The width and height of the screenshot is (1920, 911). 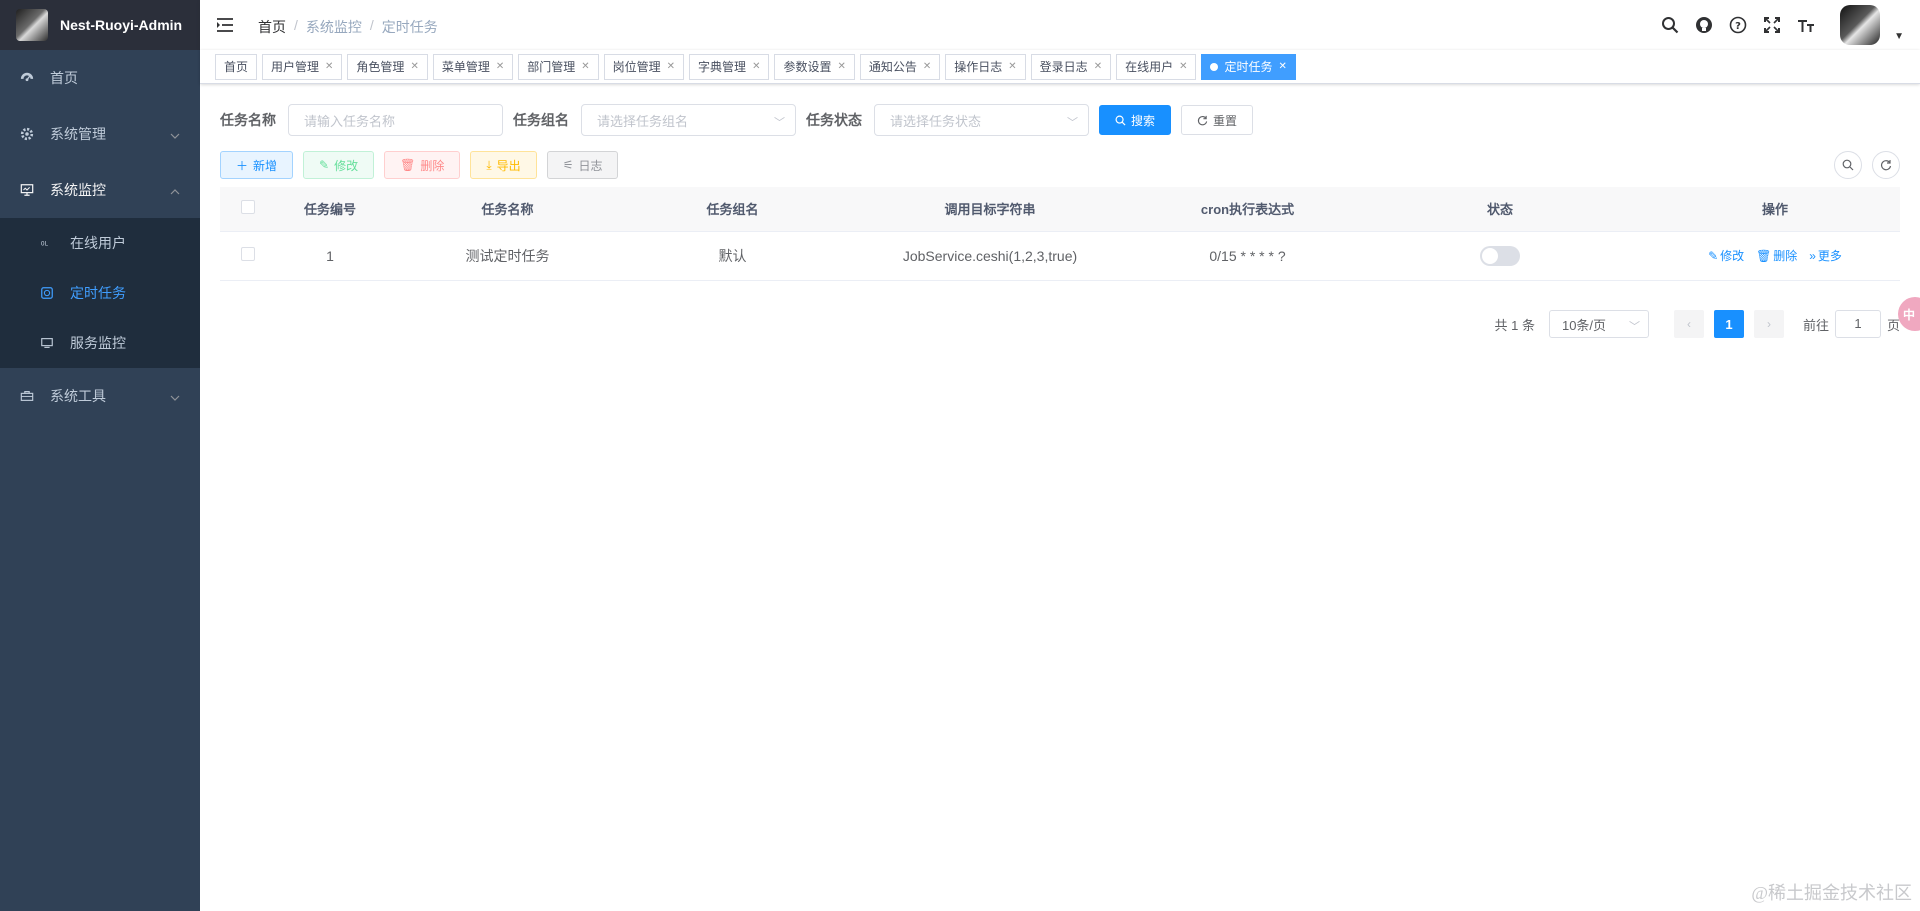 I want to click on page-number-current: 1, so click(x=1728, y=324).